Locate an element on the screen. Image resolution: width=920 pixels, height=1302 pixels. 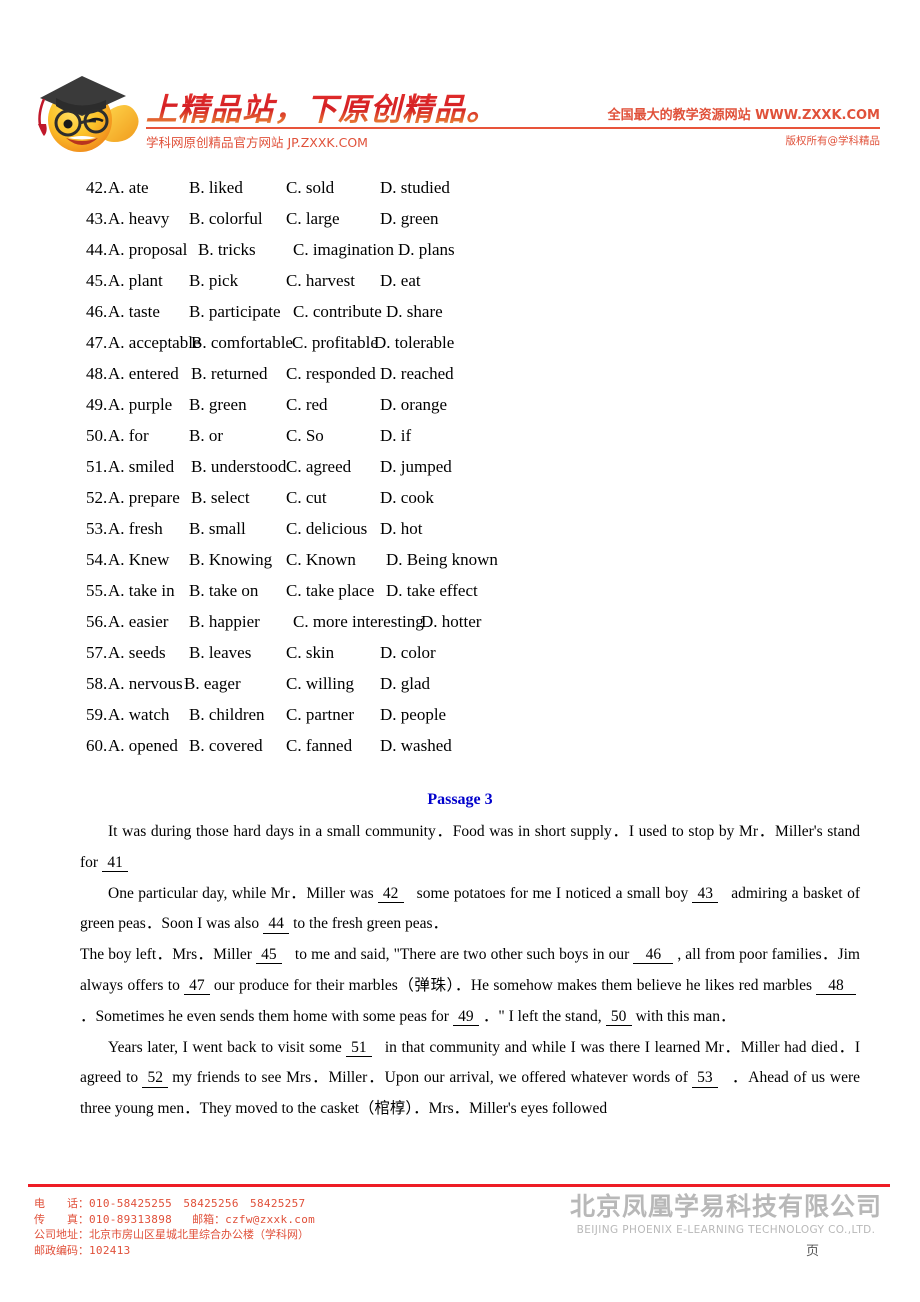
option-d: D. jumped is located at coordinates (416, 466).